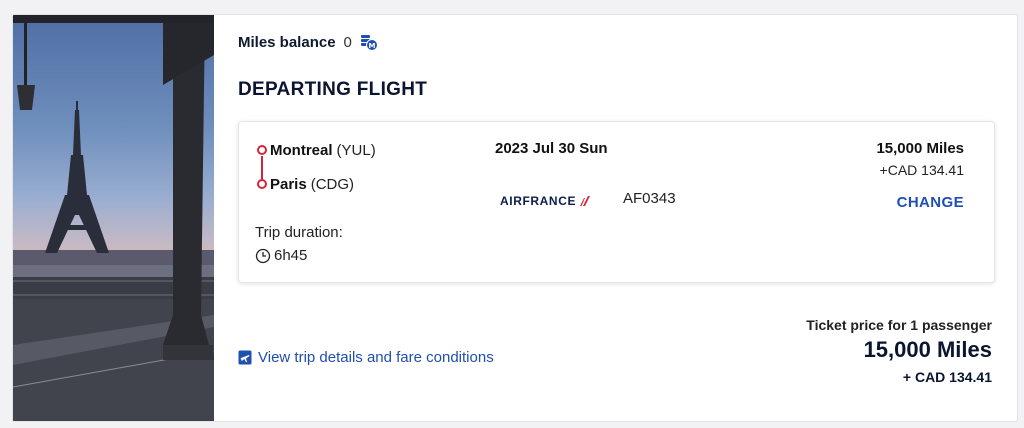  I want to click on flight-date: 2023 Jul 30 Sun, so click(551, 148).